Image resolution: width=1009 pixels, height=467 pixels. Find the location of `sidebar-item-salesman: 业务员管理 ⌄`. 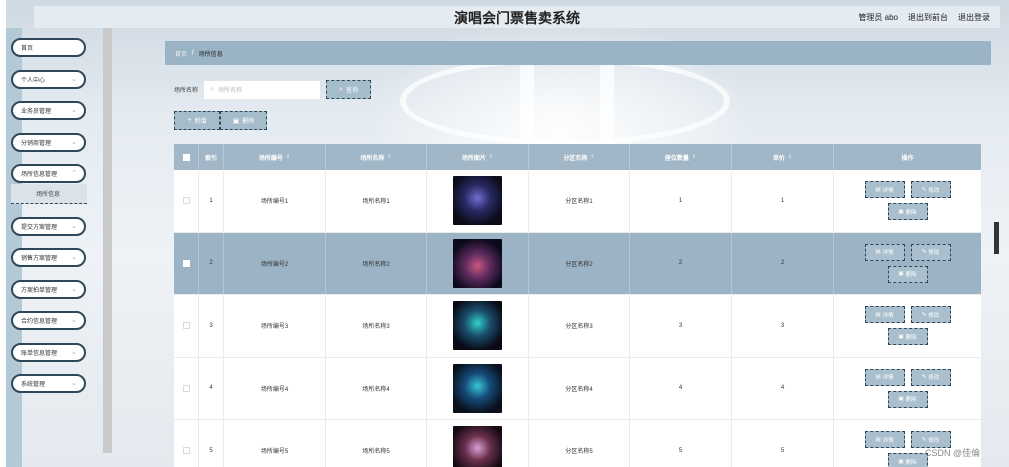

sidebar-item-salesman: 业务员管理 ⌄ is located at coordinates (48, 110).